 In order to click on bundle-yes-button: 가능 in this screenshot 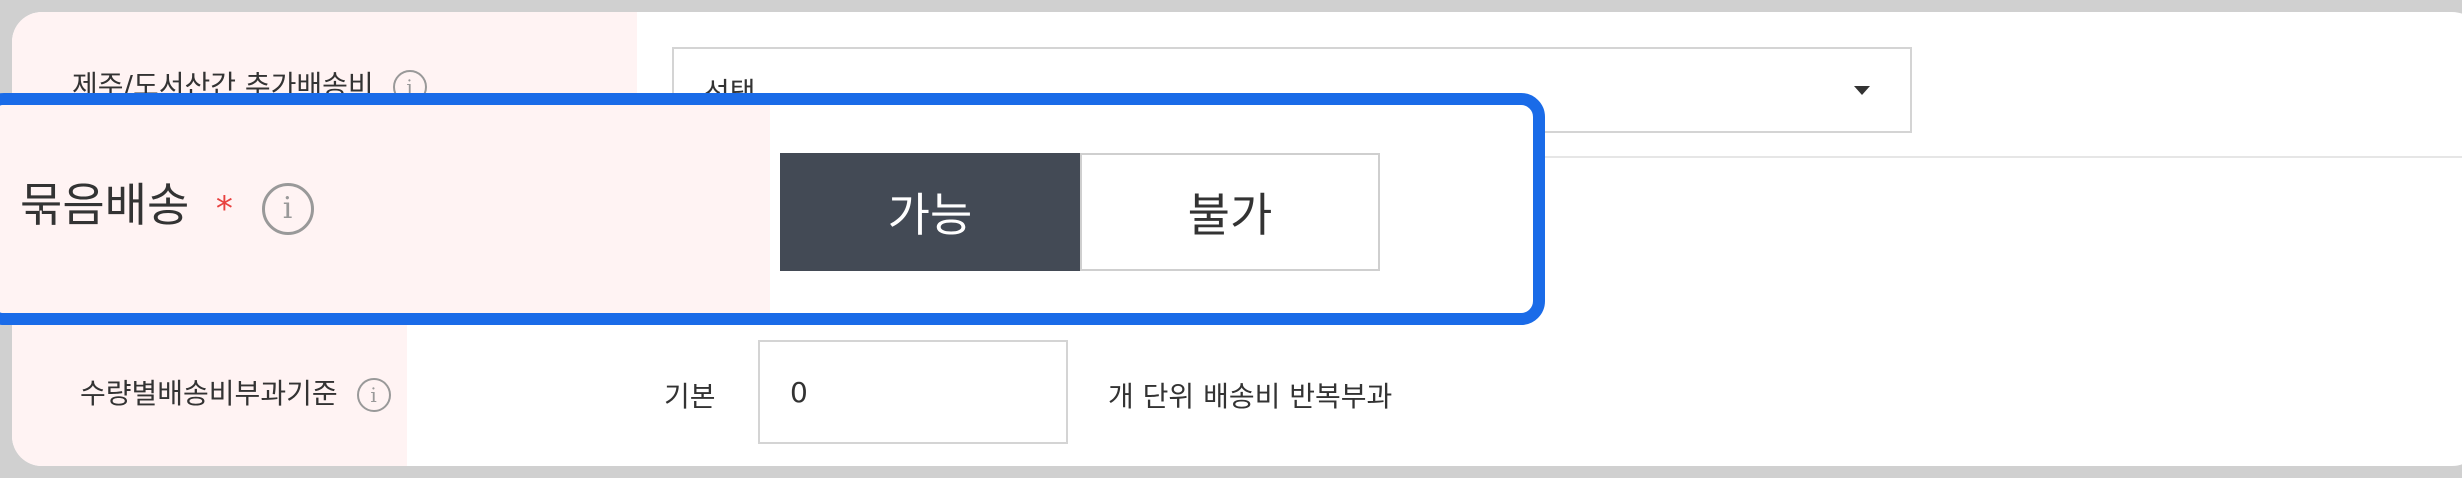, I will do `click(930, 212)`.